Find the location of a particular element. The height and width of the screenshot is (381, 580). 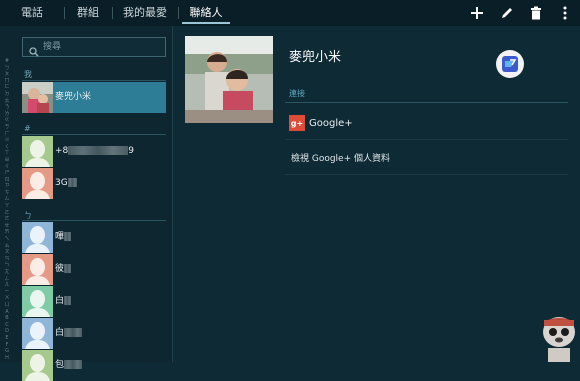

contact-row-me: 麥兜小米 is located at coordinates (94, 97).